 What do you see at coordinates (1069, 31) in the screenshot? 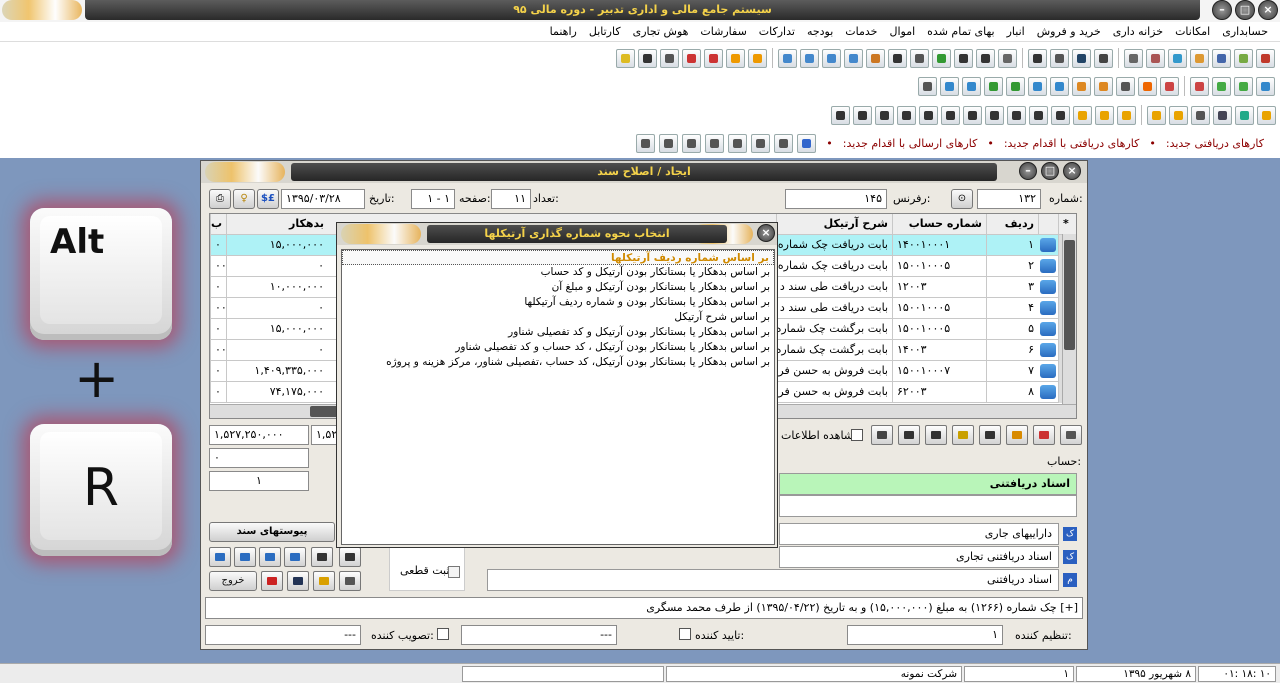
I see `menu-sales: خرید و فروش` at bounding box center [1069, 31].